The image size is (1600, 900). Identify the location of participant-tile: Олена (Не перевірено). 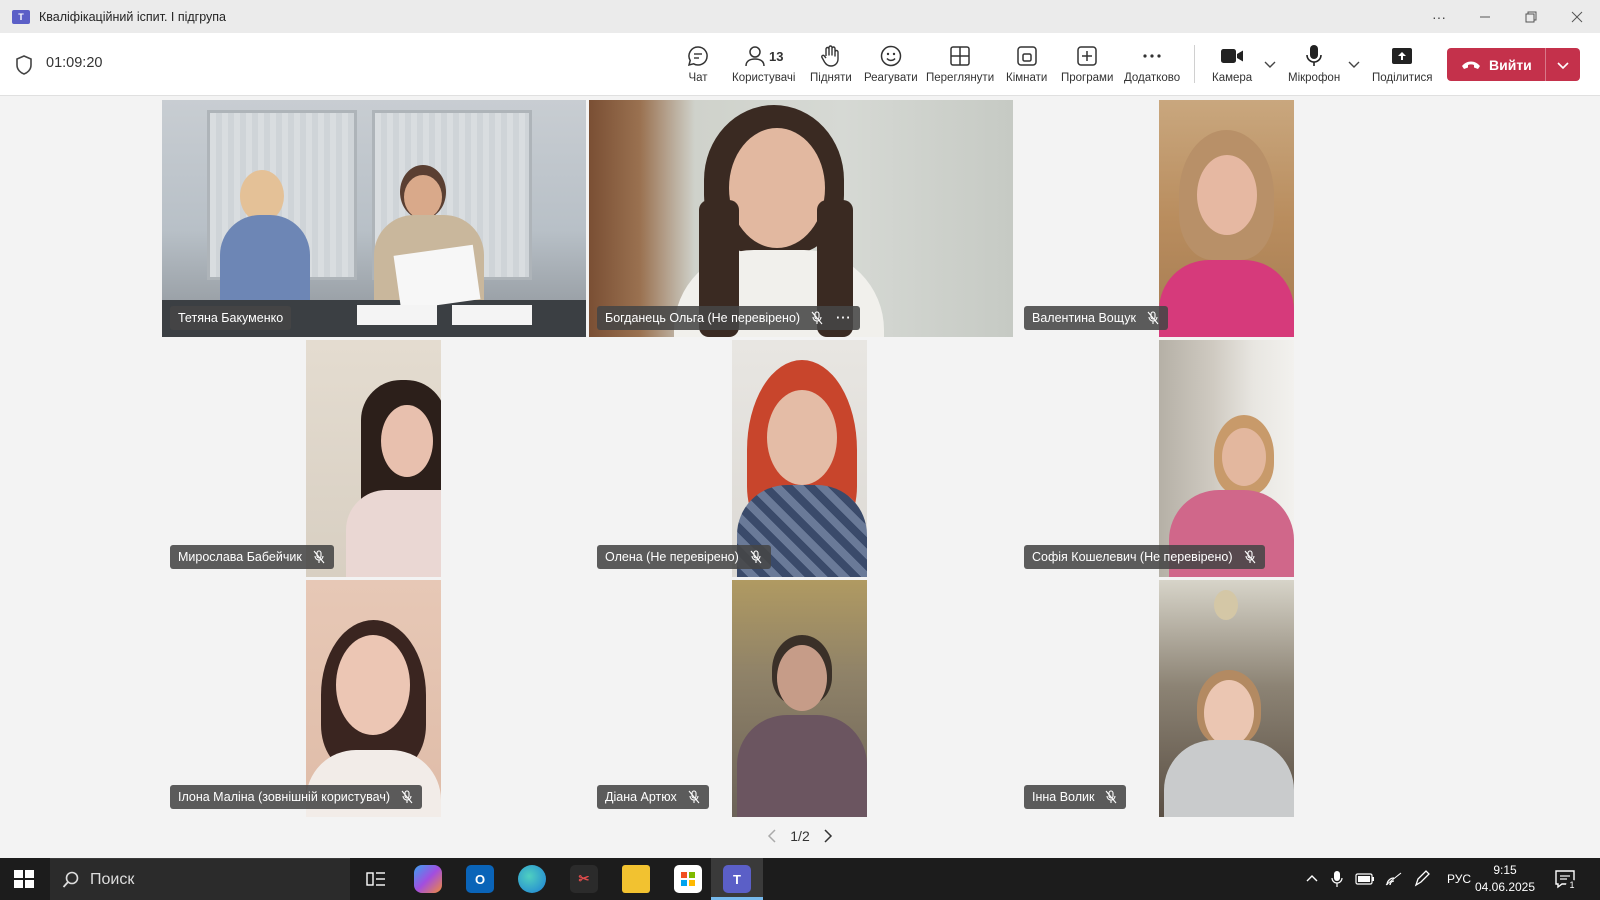
(801, 458).